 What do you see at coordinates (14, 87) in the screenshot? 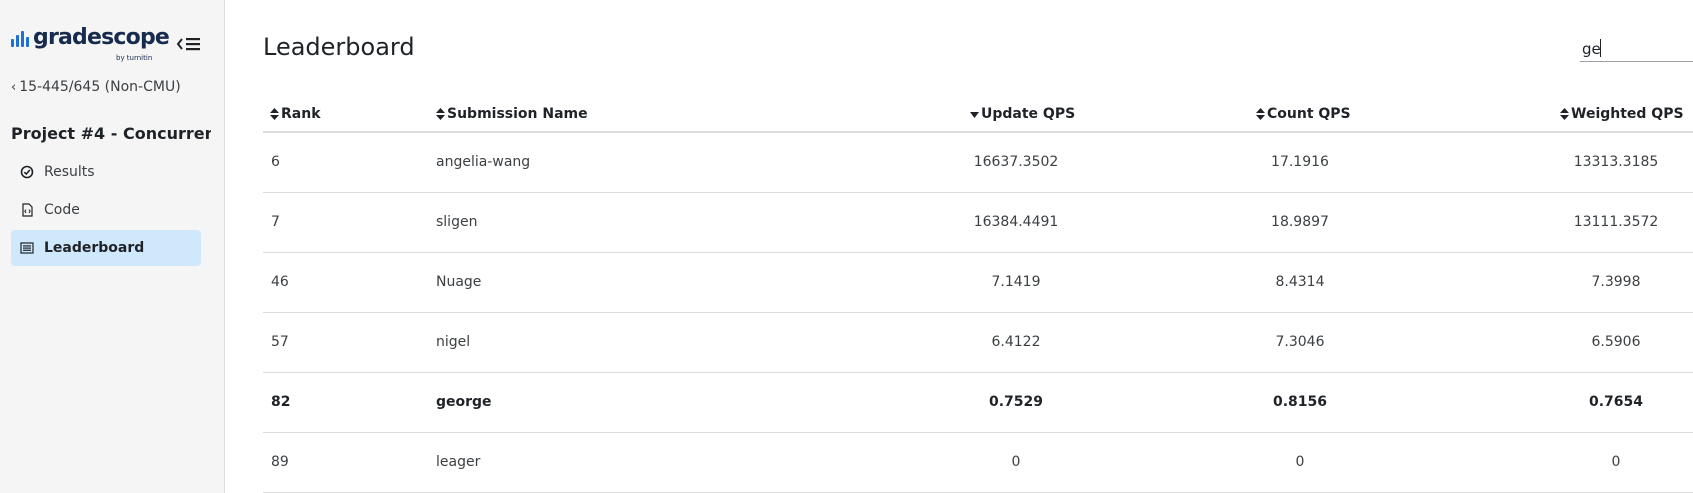
I see `chevron-left-icon: ‹` at bounding box center [14, 87].